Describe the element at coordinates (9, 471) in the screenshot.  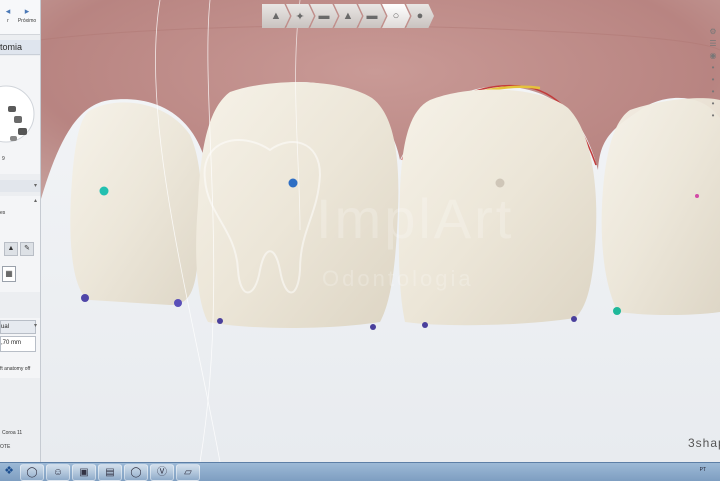
I see `start-menu-icon: ❖` at that location.